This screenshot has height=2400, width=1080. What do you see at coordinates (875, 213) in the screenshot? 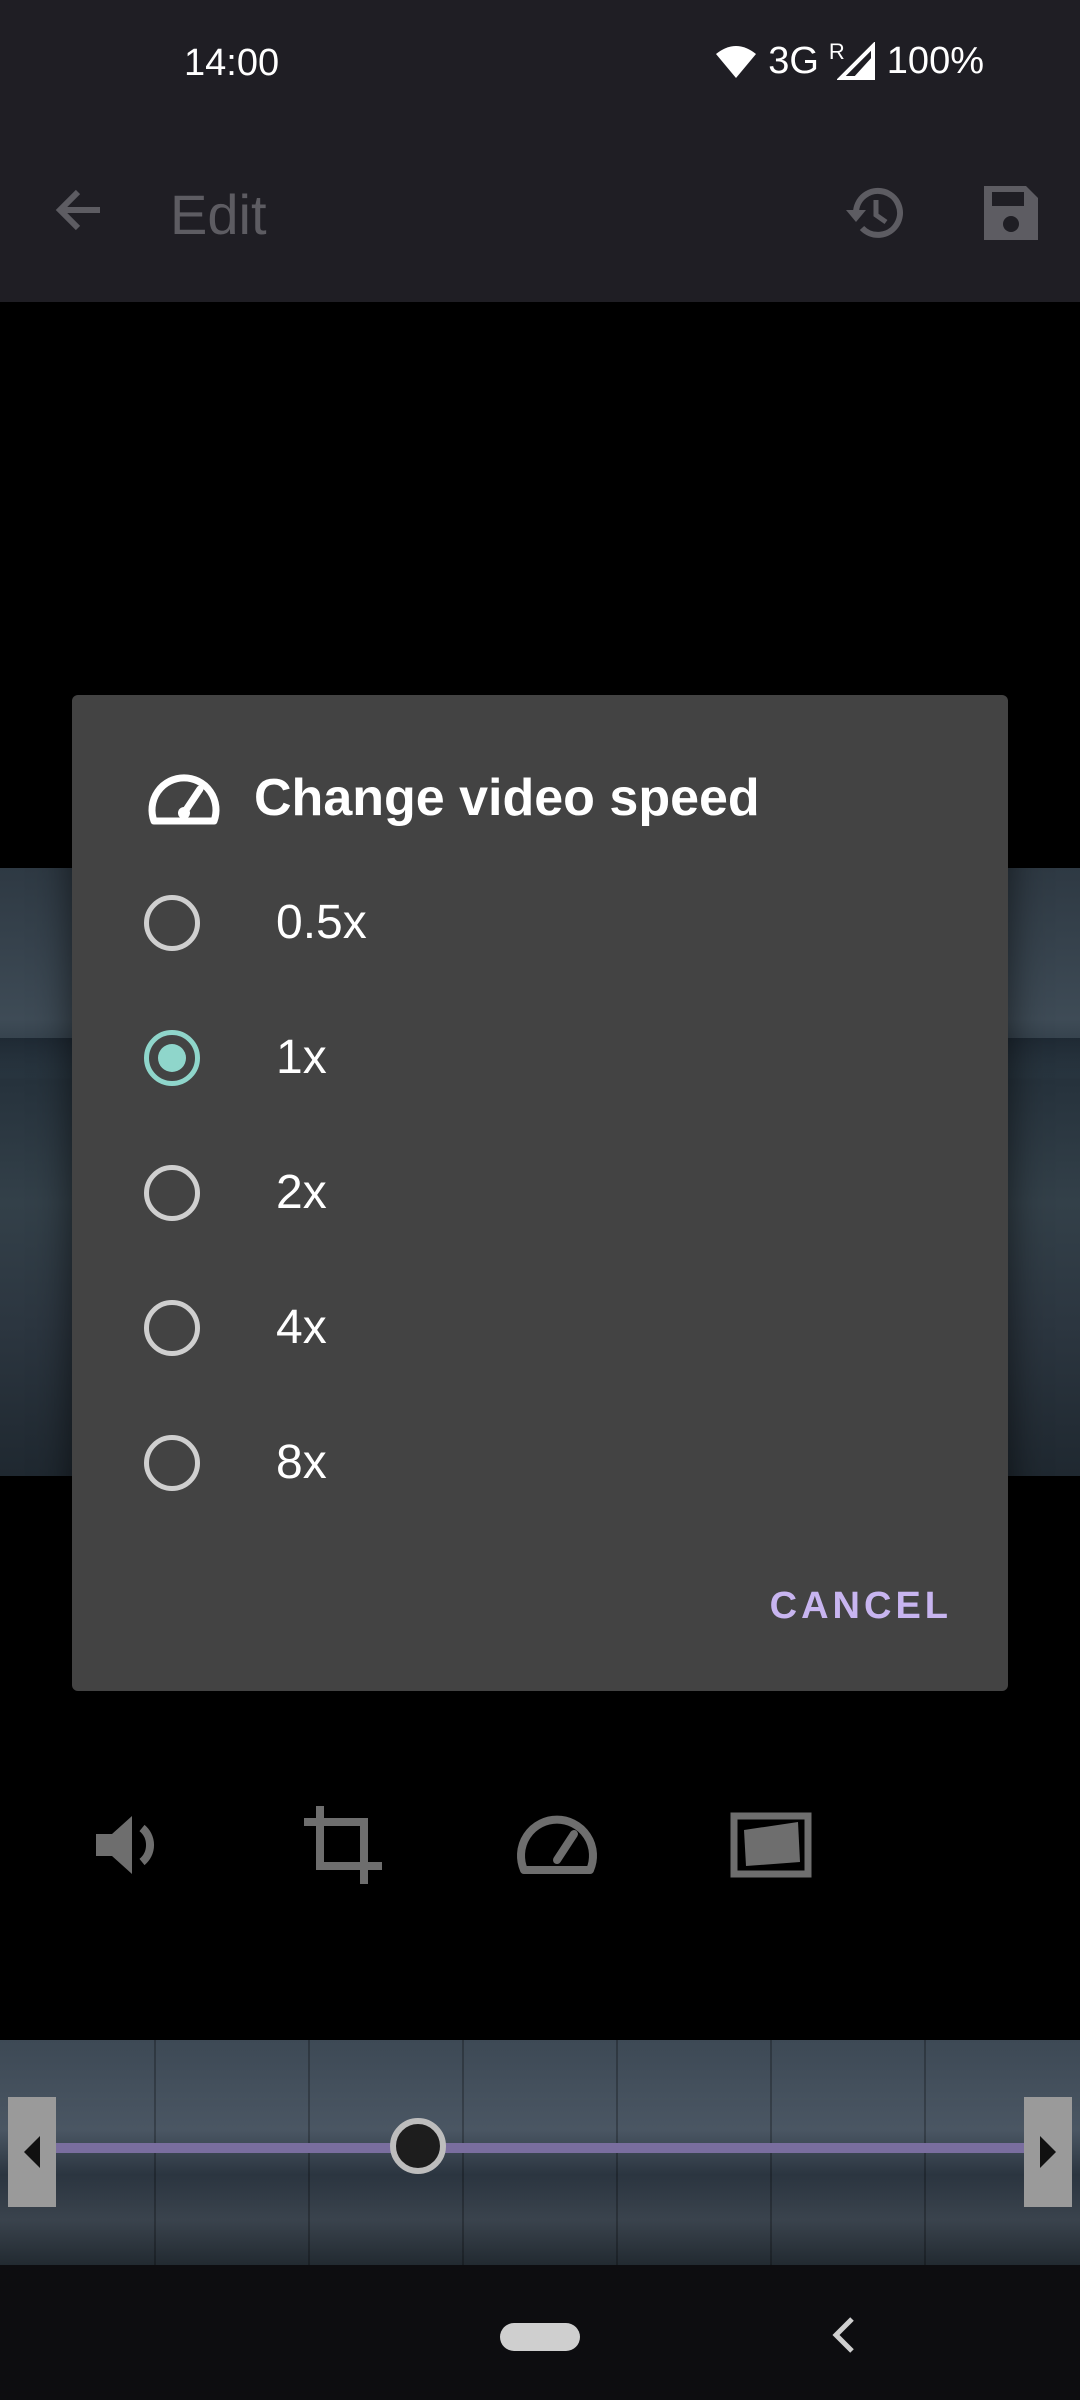
I see `history-icon` at bounding box center [875, 213].